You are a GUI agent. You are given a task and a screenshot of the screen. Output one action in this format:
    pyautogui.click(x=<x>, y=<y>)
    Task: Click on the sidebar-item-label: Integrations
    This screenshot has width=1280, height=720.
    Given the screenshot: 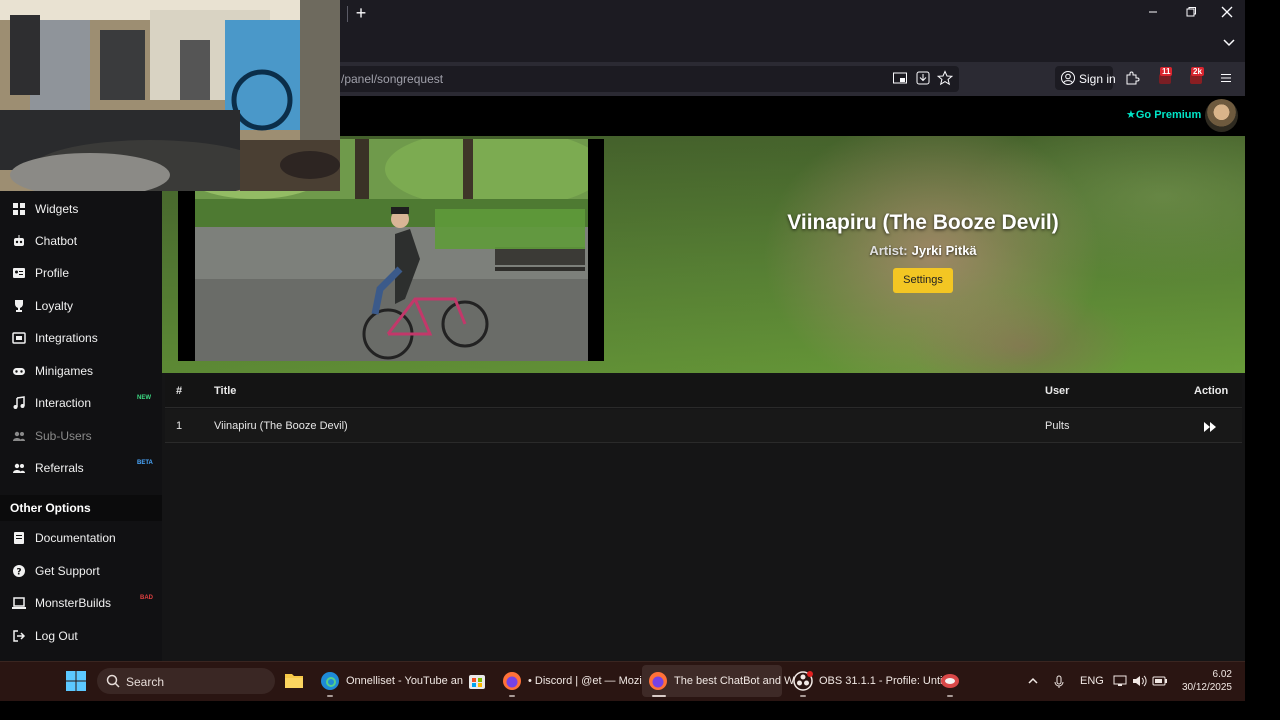 What is the action you would take?
    pyautogui.click(x=66, y=338)
    